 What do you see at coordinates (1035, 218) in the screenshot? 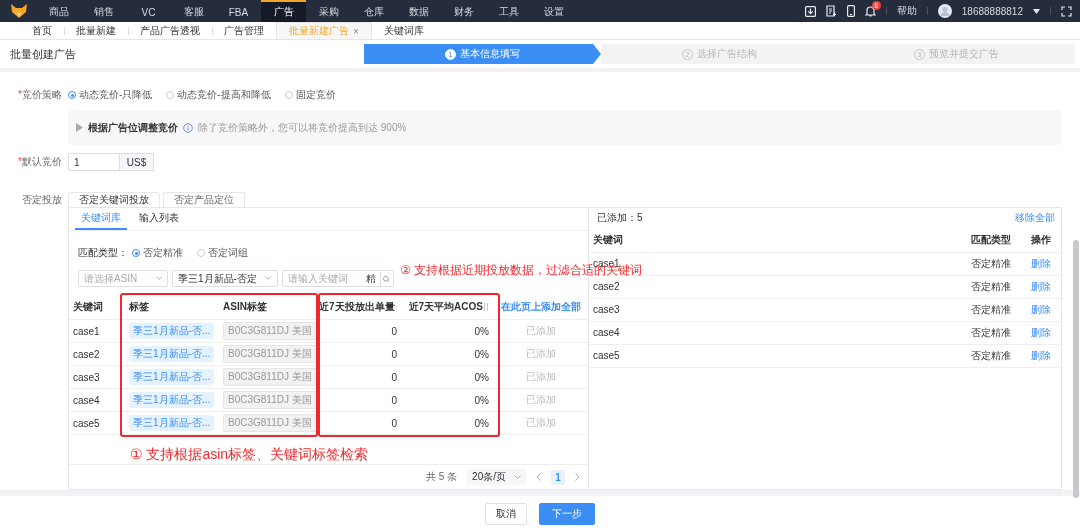
I see `remove-all-link: 移除全部` at bounding box center [1035, 218].